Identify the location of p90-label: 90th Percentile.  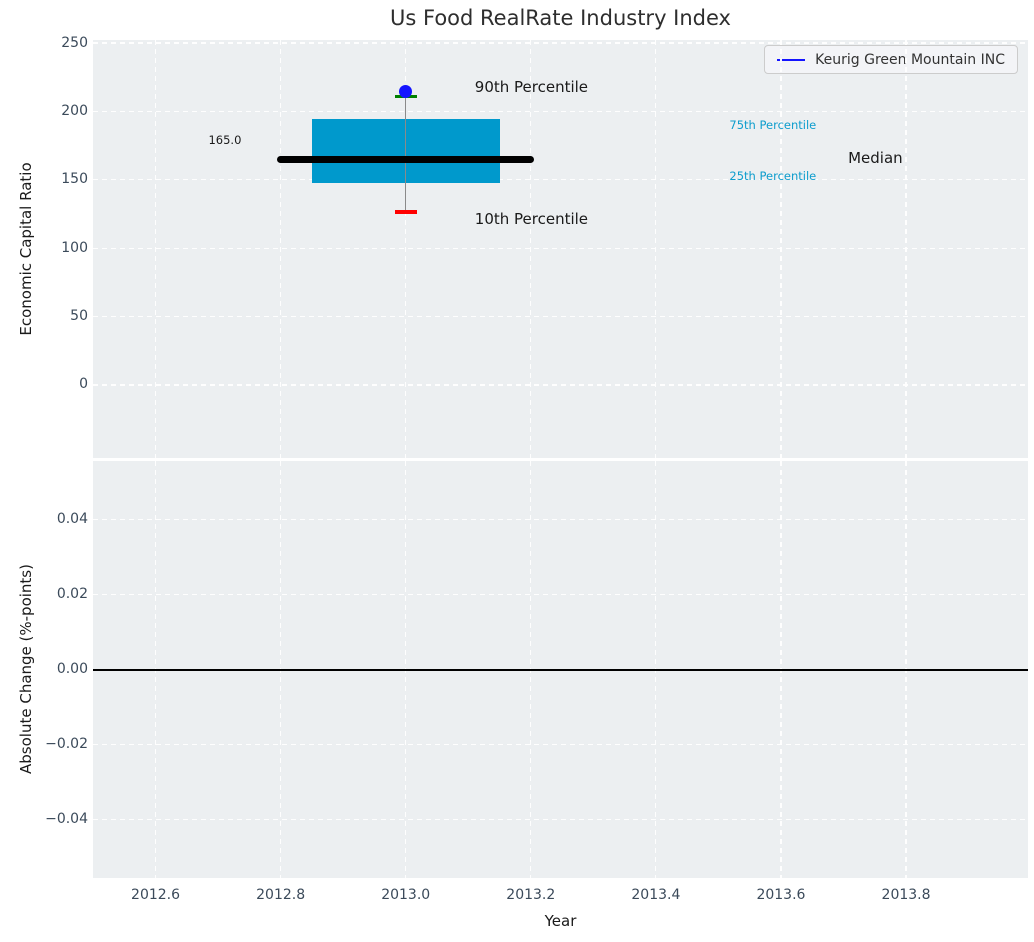
(531, 86).